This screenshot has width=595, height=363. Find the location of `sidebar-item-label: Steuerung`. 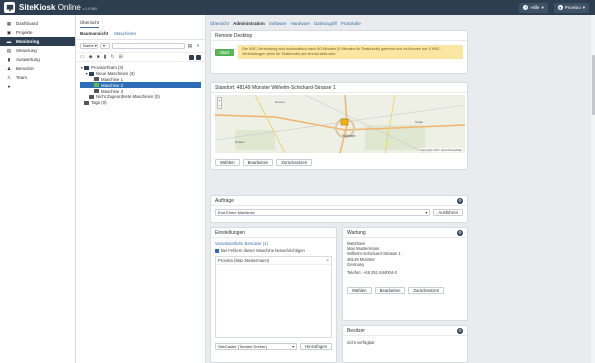

sidebar-item-label: Steuerung is located at coordinates (26, 50).